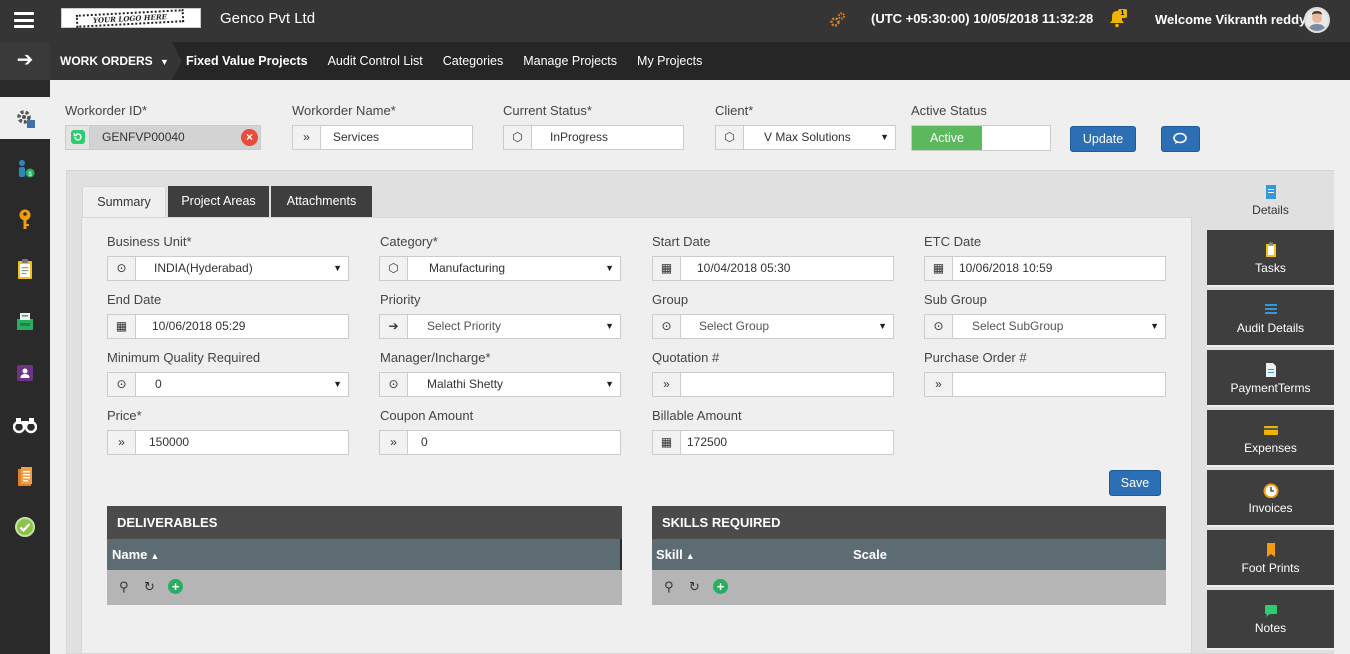 Image resolution: width=1350 pixels, height=654 pixels. Describe the element at coordinates (734, 110) in the screenshot. I see `client-label: Client*` at that location.